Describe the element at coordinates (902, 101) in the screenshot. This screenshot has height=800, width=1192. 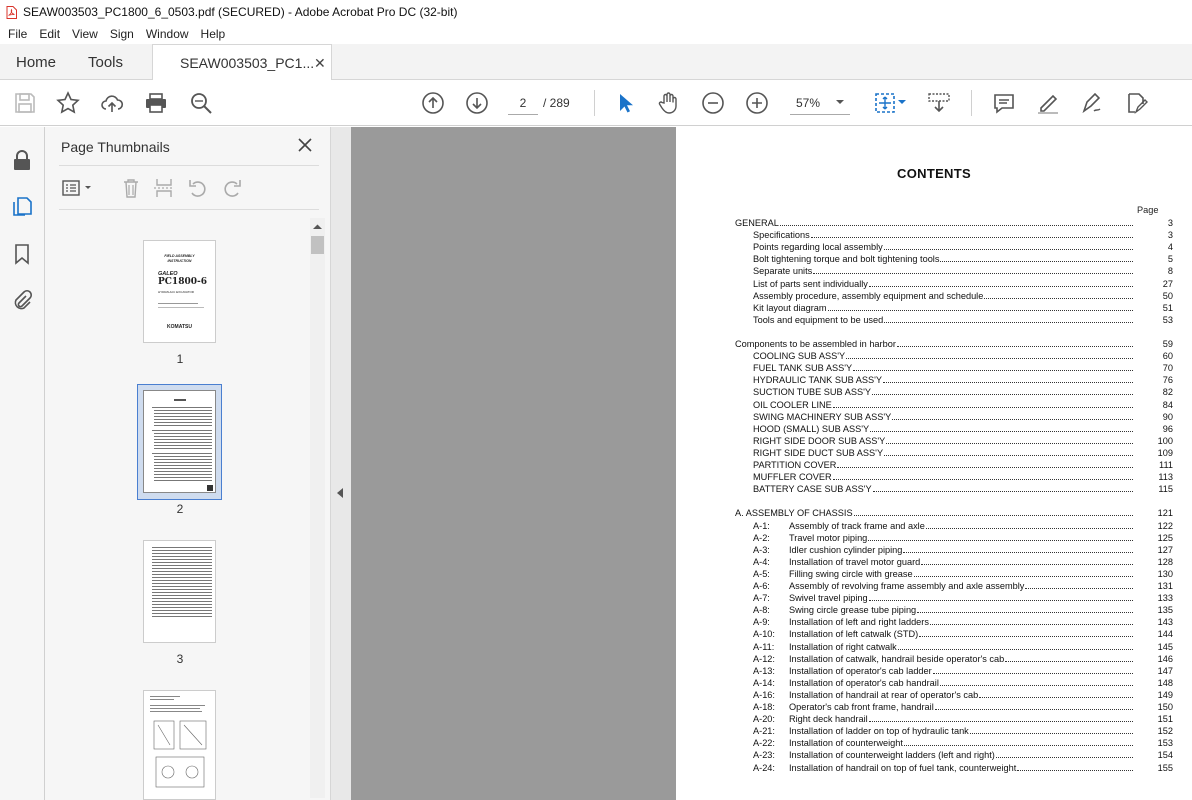
I see `fit-dropdown-icon` at that location.